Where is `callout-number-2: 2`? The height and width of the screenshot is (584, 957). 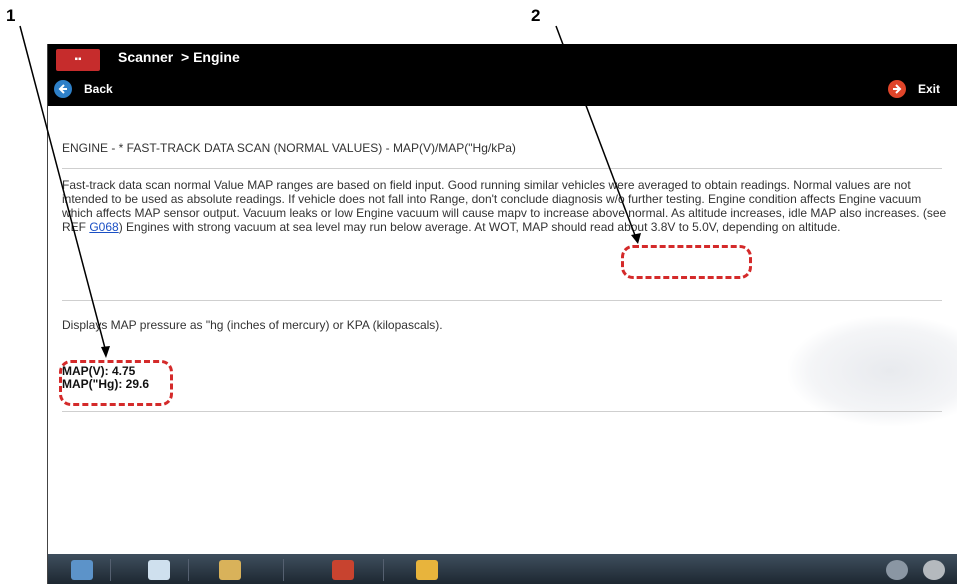
callout-number-2: 2 is located at coordinates (536, 15).